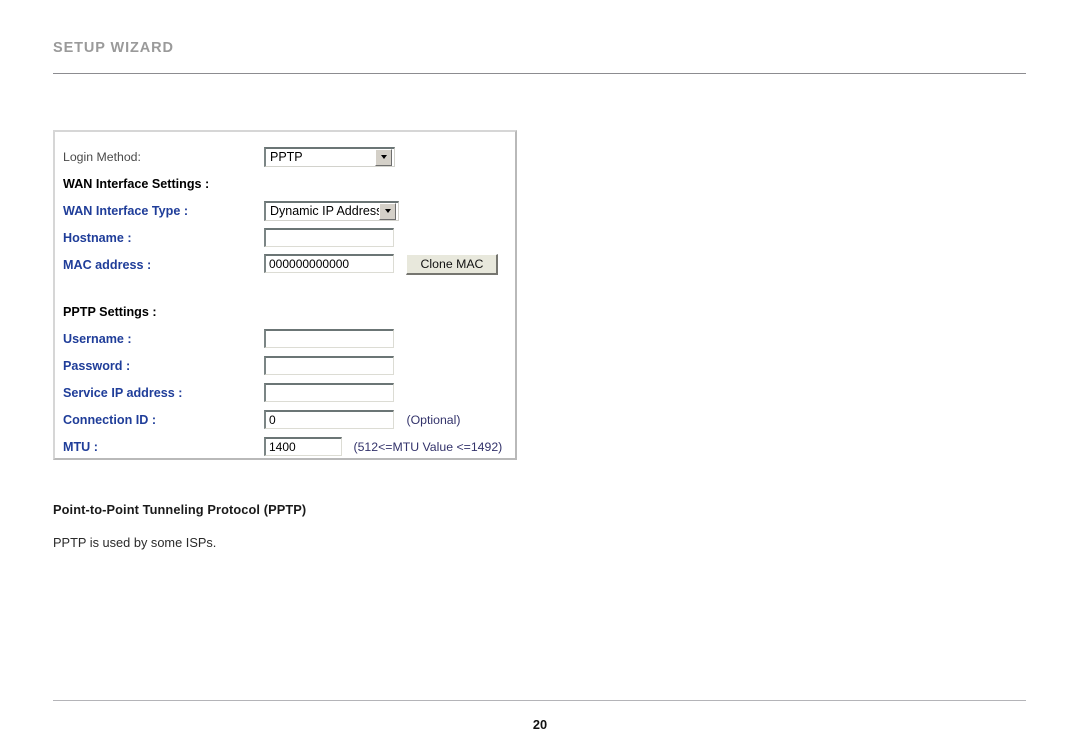 The height and width of the screenshot is (756, 1080). What do you see at coordinates (288, 183) in the screenshot?
I see `form-row-wan-interface-settings-heading: WAN Interface Settings :` at bounding box center [288, 183].